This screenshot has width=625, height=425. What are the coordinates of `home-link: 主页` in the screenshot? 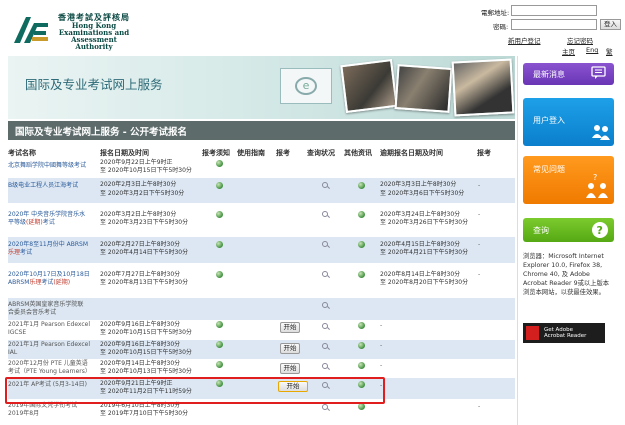 It's located at (568, 52).